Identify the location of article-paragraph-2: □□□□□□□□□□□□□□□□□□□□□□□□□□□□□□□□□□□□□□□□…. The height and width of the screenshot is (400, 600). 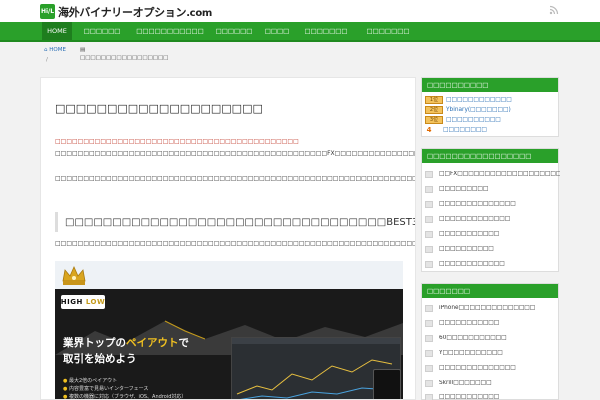
(235, 178).